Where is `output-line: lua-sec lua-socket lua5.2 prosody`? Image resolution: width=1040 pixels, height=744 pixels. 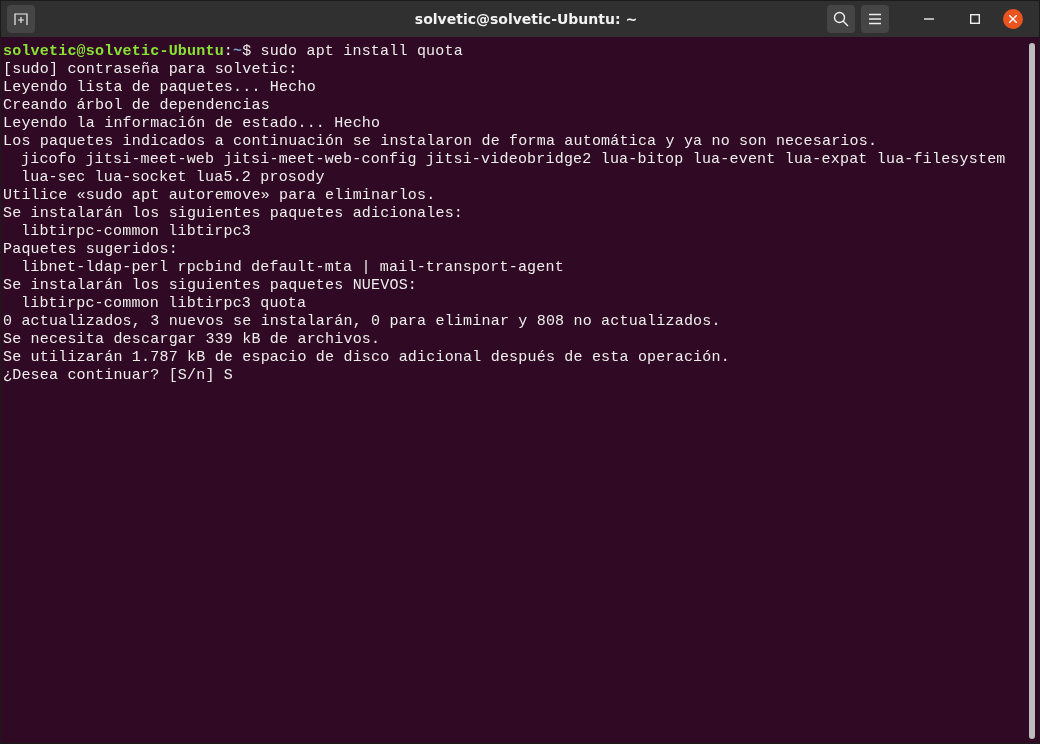 output-line: lua-sec lua-socket lua5.2 prosody is located at coordinates (173, 178).